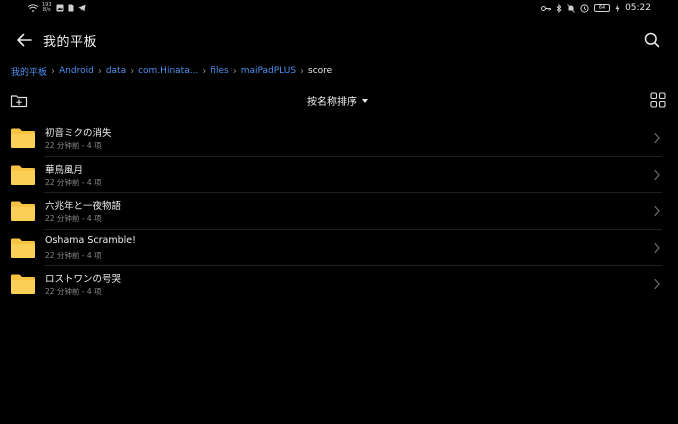 The image size is (678, 424). I want to click on search-icon, so click(652, 40).